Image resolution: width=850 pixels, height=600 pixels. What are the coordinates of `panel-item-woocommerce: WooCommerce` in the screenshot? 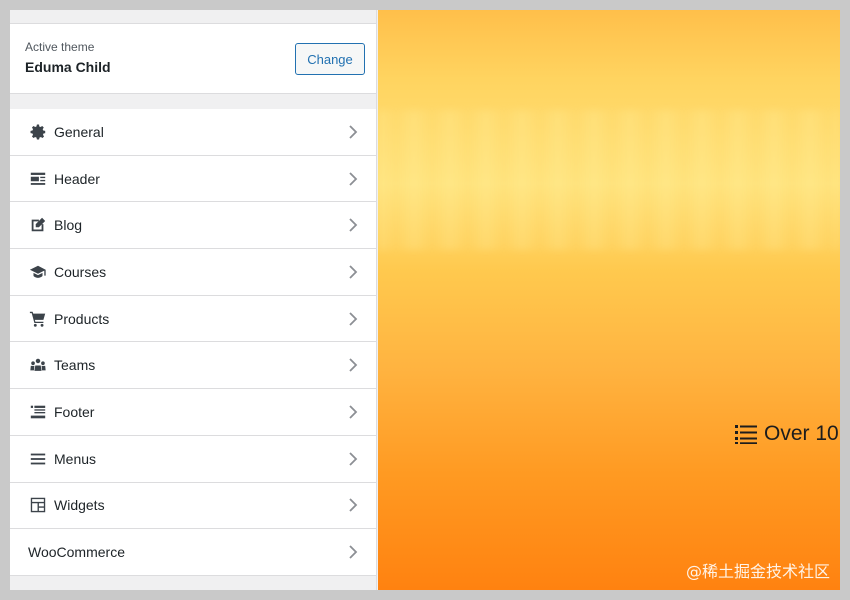 It's located at (193, 552).